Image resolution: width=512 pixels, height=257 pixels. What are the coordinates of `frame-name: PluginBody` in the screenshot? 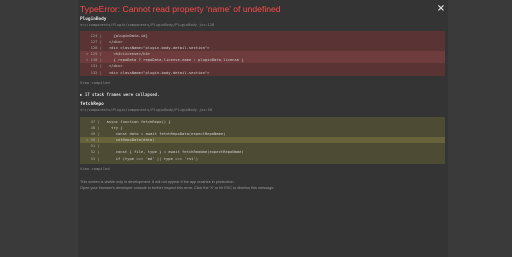 It's located at (93, 19).